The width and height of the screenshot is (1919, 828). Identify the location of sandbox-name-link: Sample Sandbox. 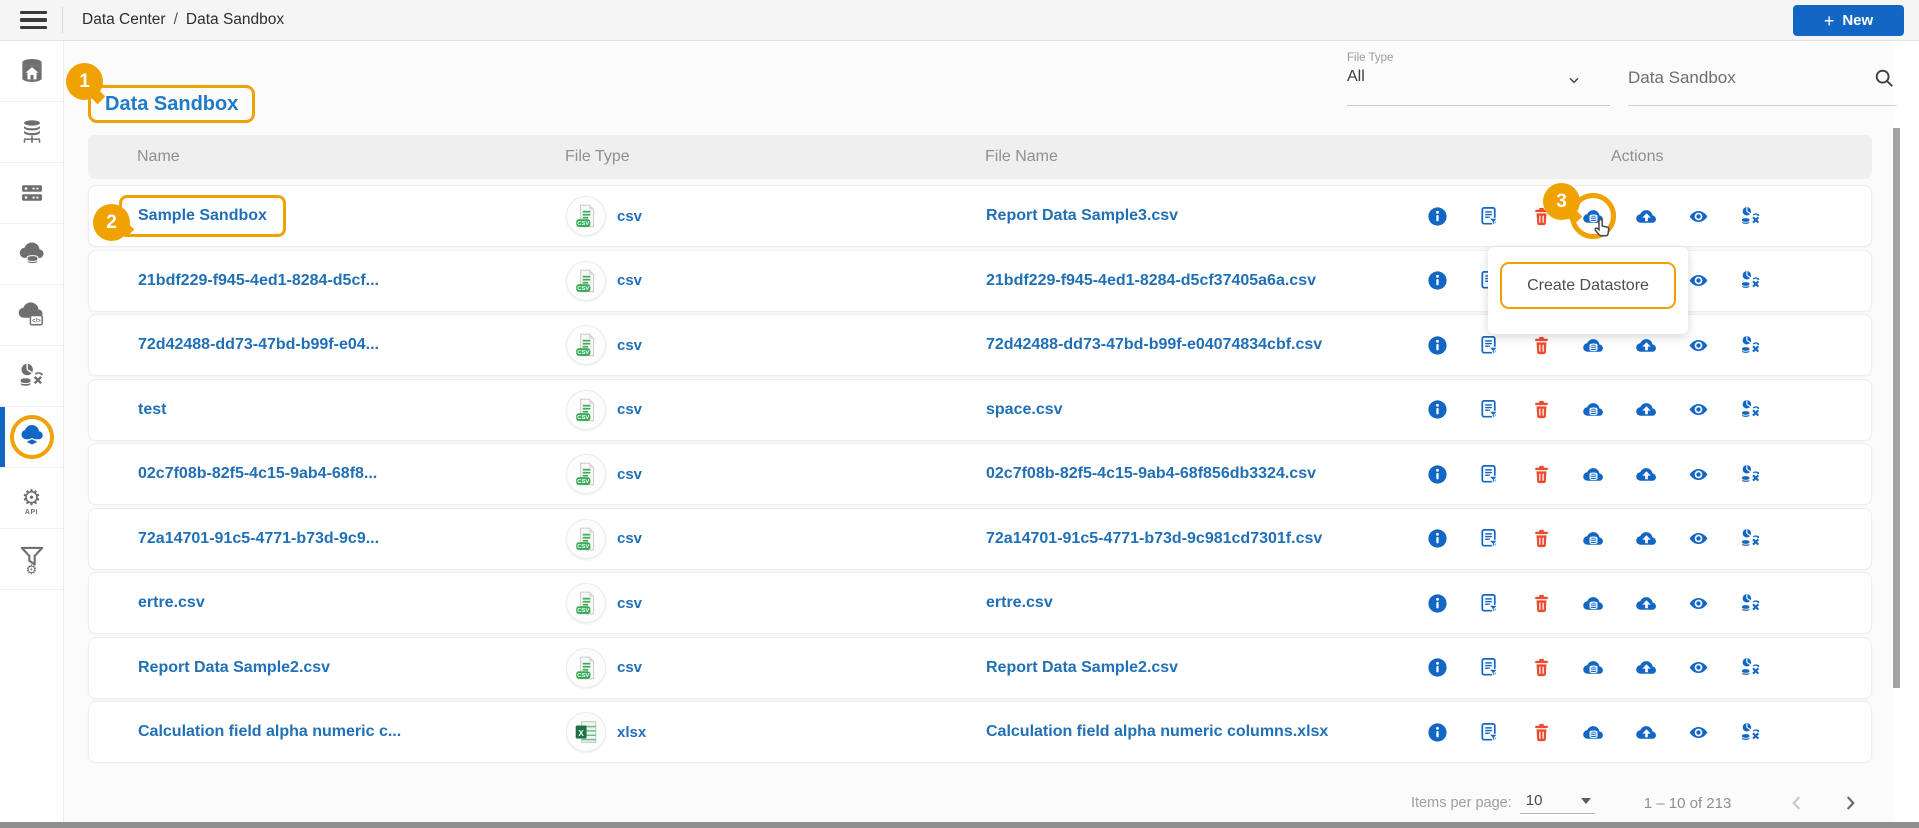
(202, 215).